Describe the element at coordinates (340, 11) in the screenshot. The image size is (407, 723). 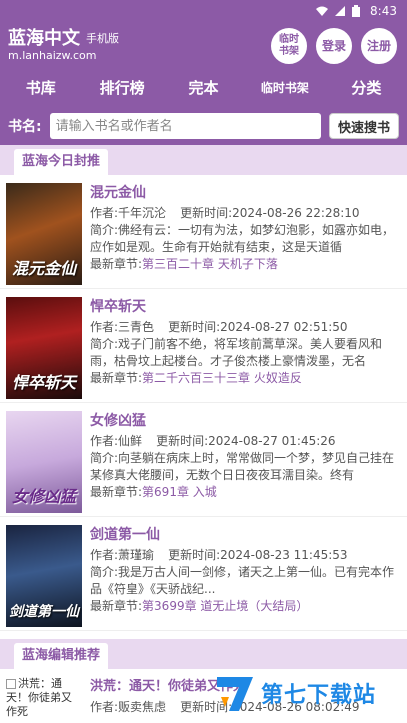
I see `signal-icon` at that location.